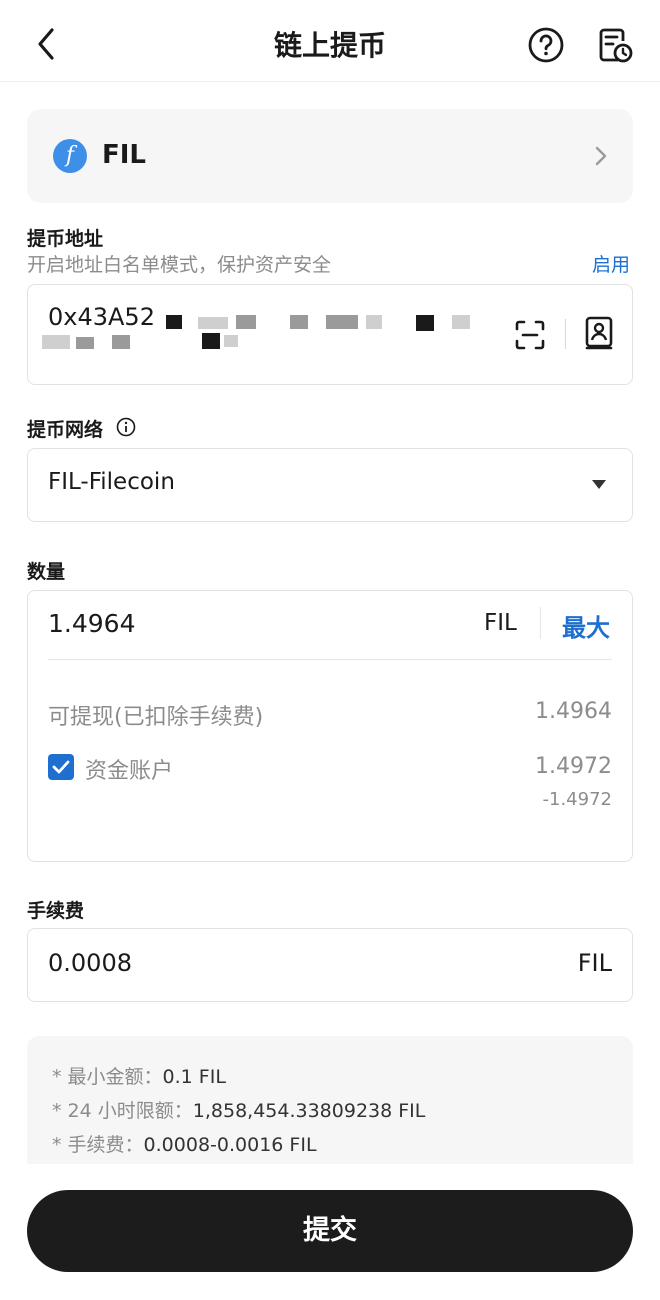 The image size is (660, 1300). What do you see at coordinates (156, 717) in the screenshot?
I see `withdrawable-label: 可提现(已扣除手续费)` at bounding box center [156, 717].